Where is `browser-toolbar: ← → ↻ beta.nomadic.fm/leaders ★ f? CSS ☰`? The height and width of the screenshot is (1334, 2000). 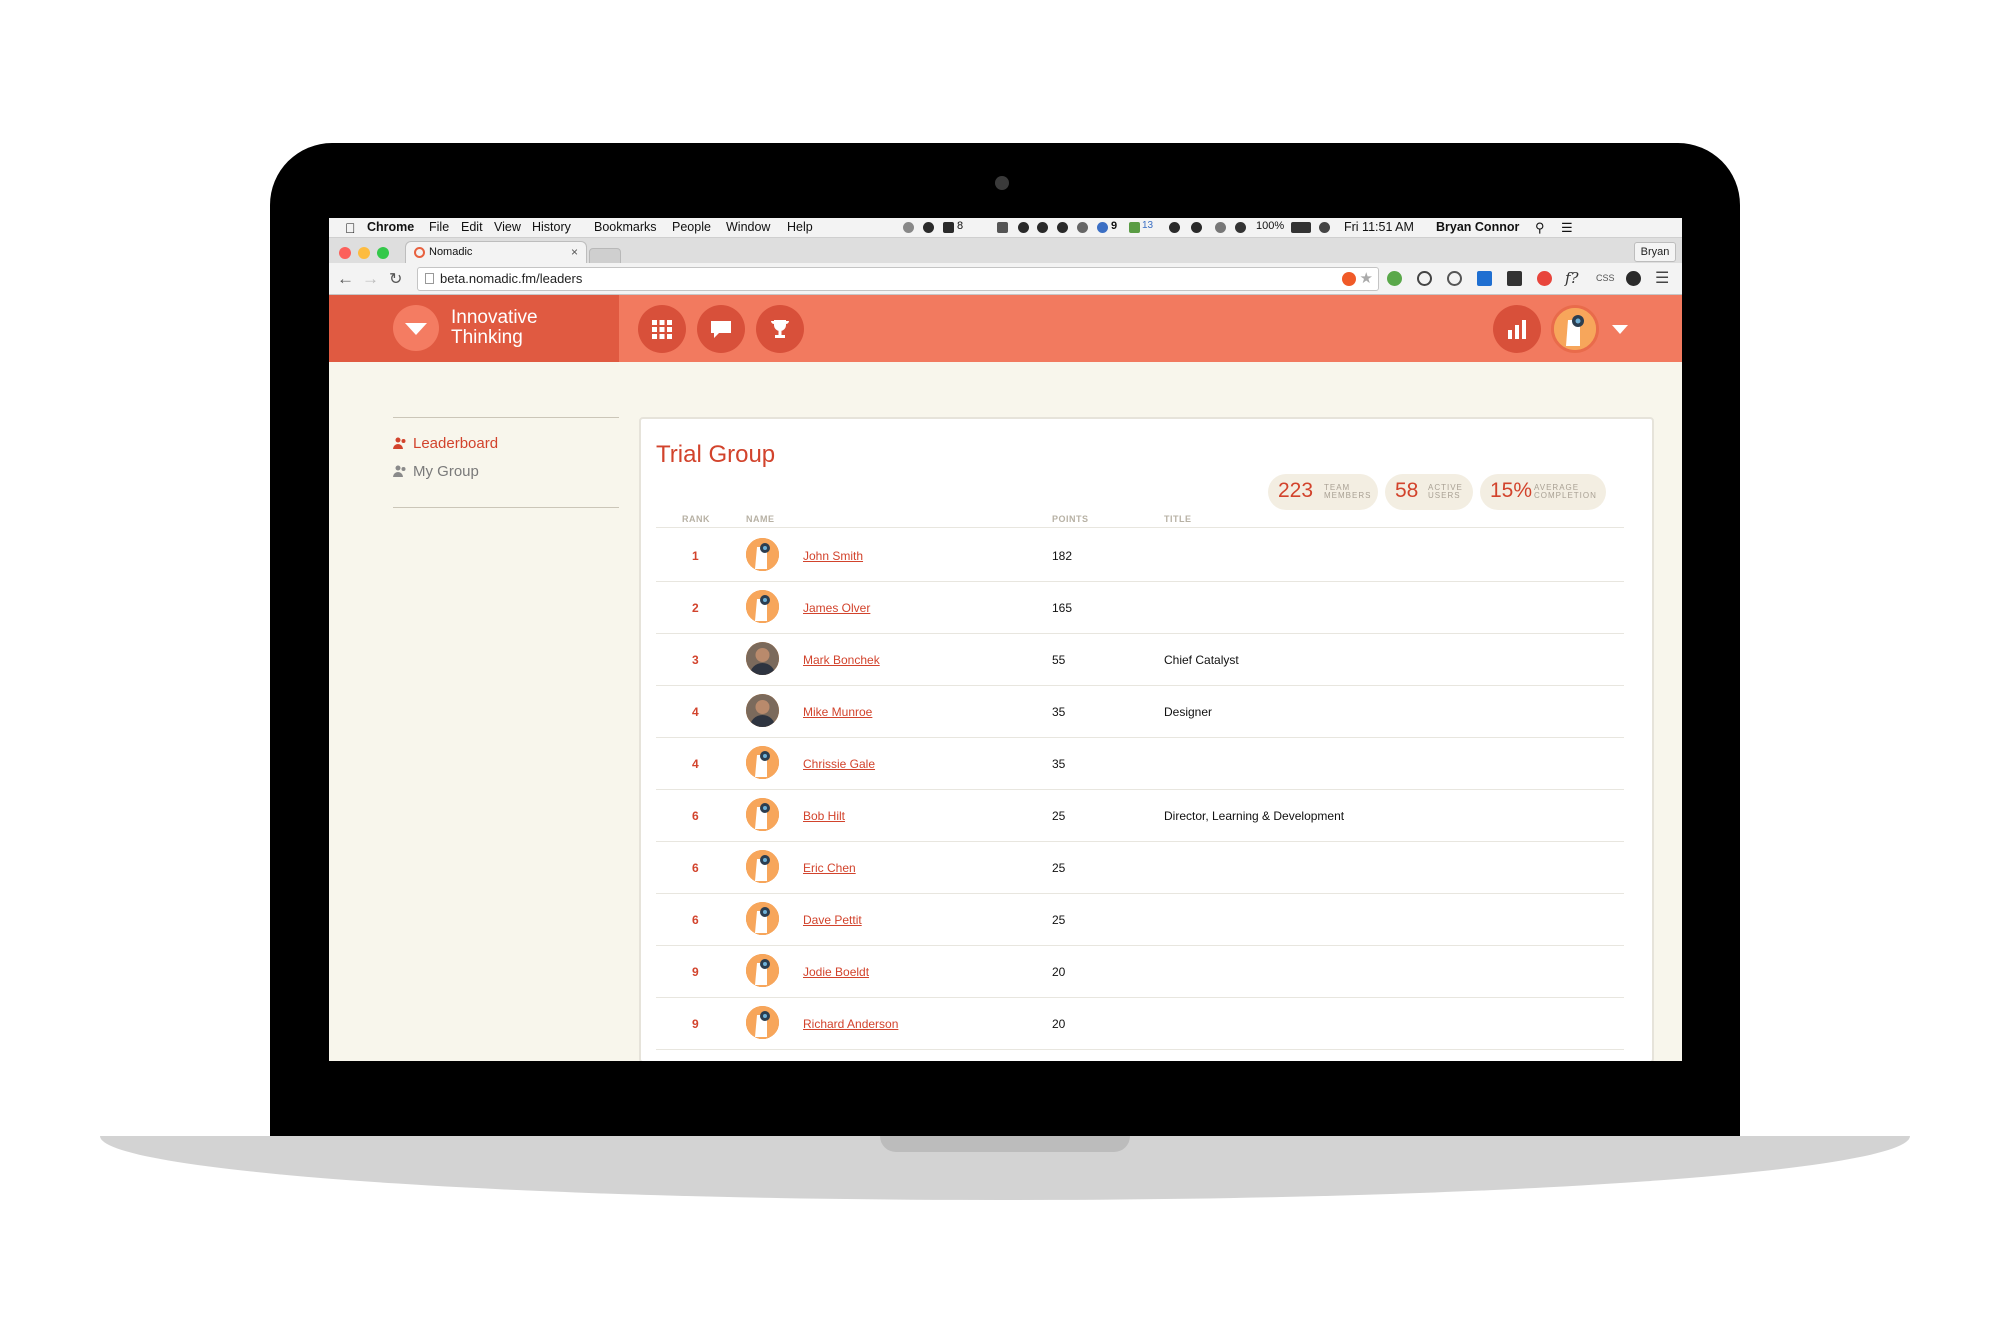
browser-toolbar: ← → ↻ beta.nomadic.fm/leaders ★ f? CSS ☰ is located at coordinates (1005, 279).